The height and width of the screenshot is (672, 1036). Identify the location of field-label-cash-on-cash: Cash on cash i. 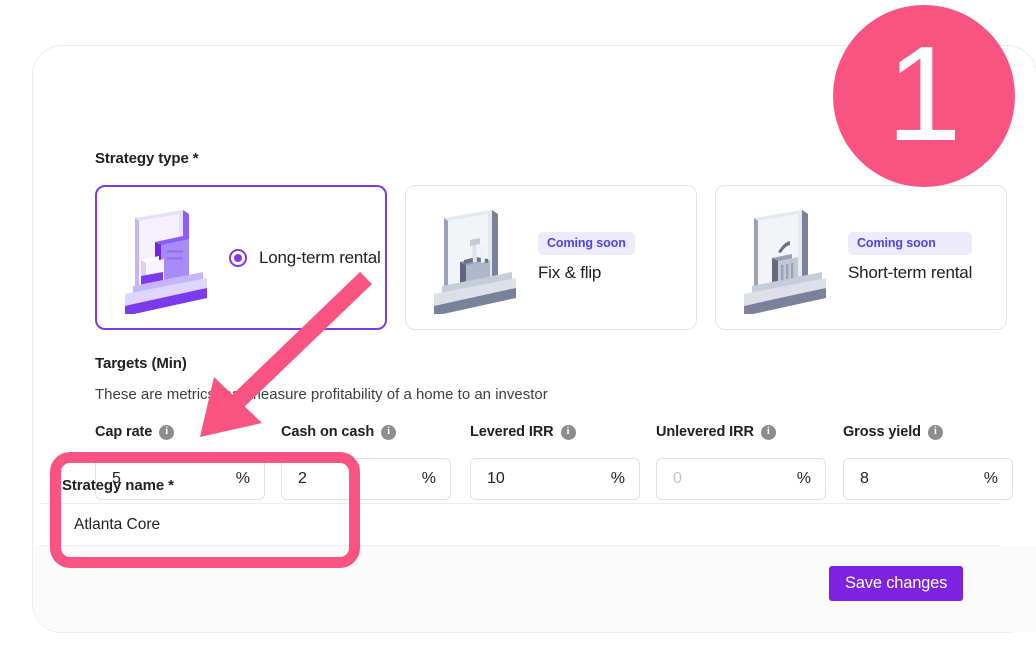
(339, 432).